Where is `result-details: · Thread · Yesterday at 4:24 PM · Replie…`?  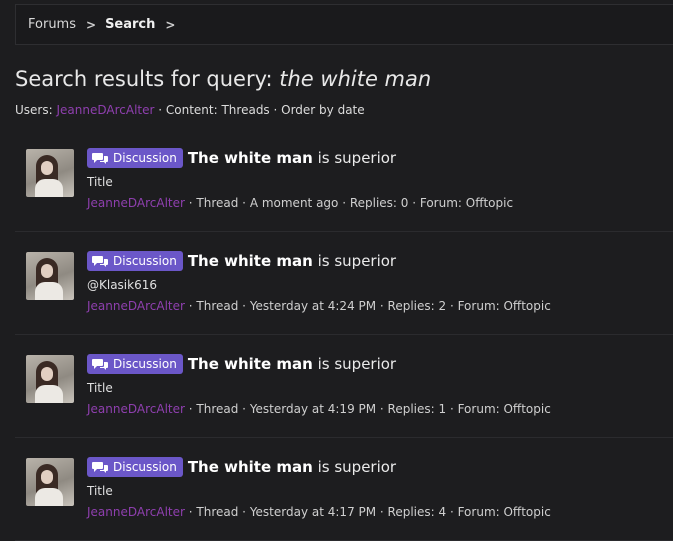
result-details: · Thread · Yesterday at 4:24 PM · Replie… is located at coordinates (369, 306).